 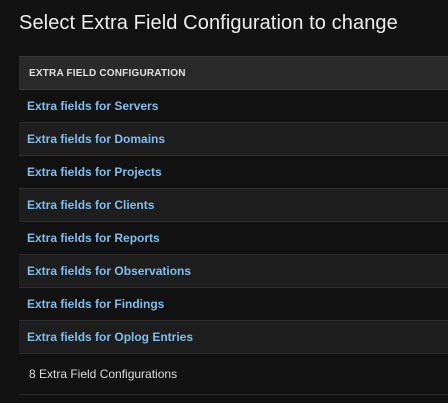 I want to click on paginator: 8 Extra Field Configurations, so click(x=233, y=374).